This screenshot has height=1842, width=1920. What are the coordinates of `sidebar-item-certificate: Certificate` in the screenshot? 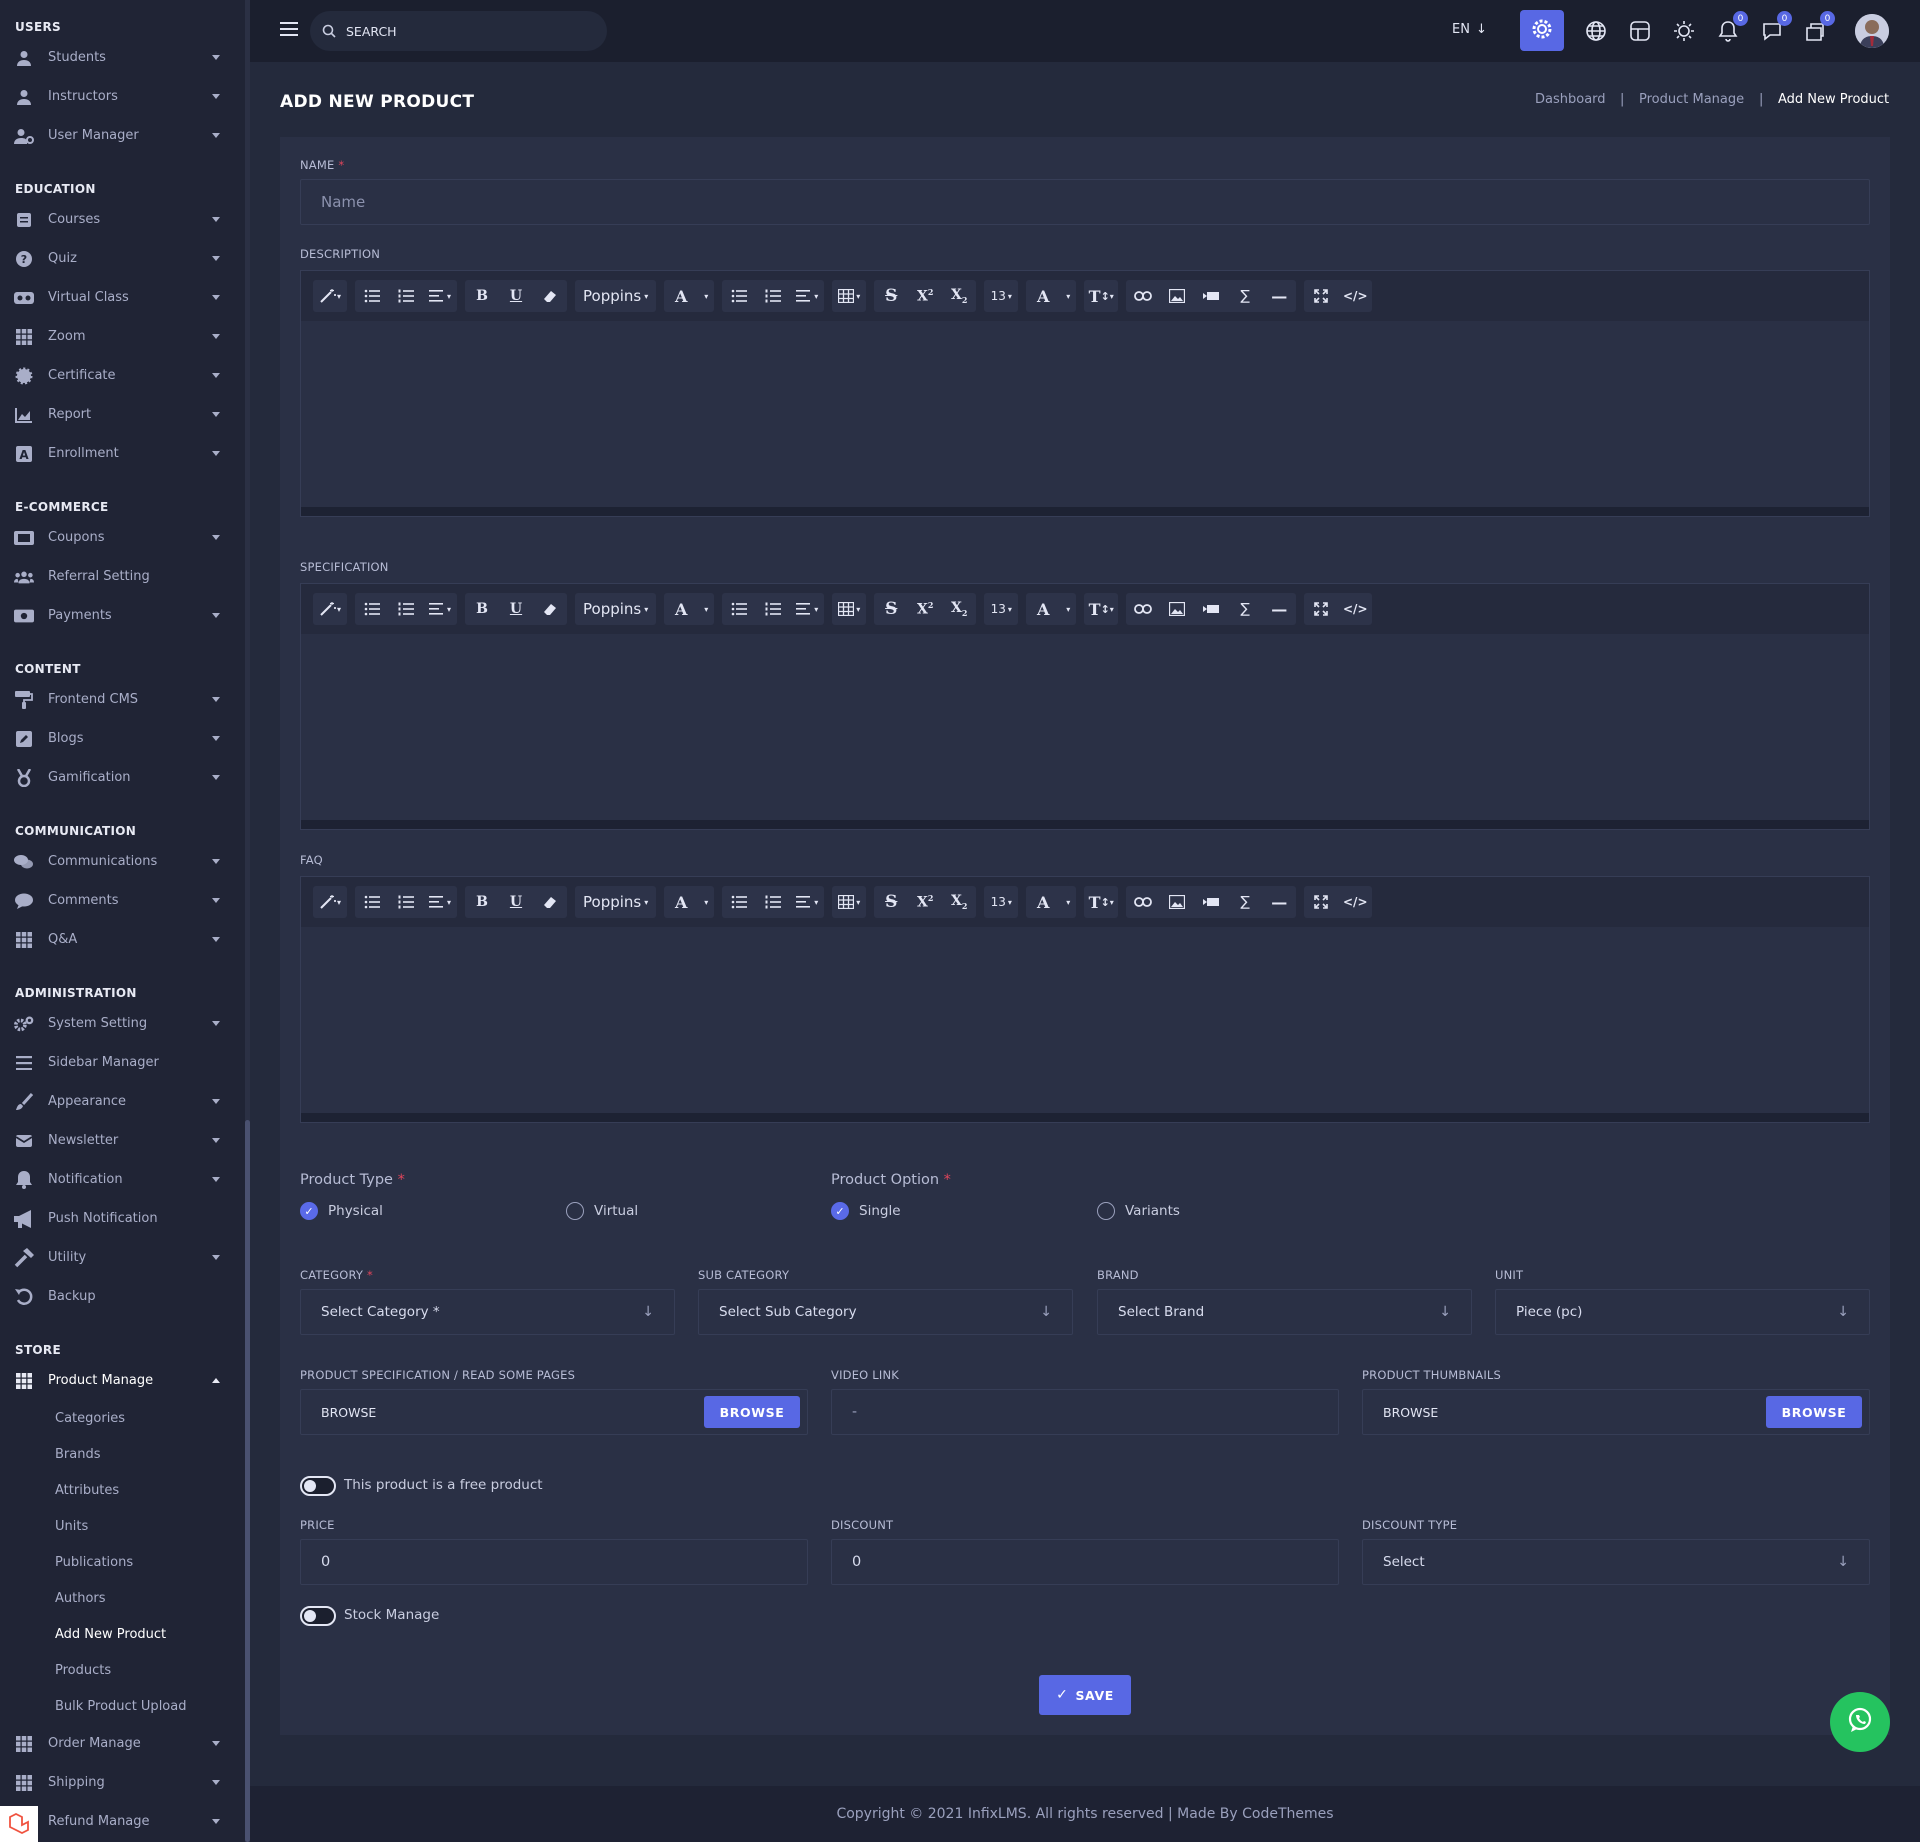 It's located at (120, 375).